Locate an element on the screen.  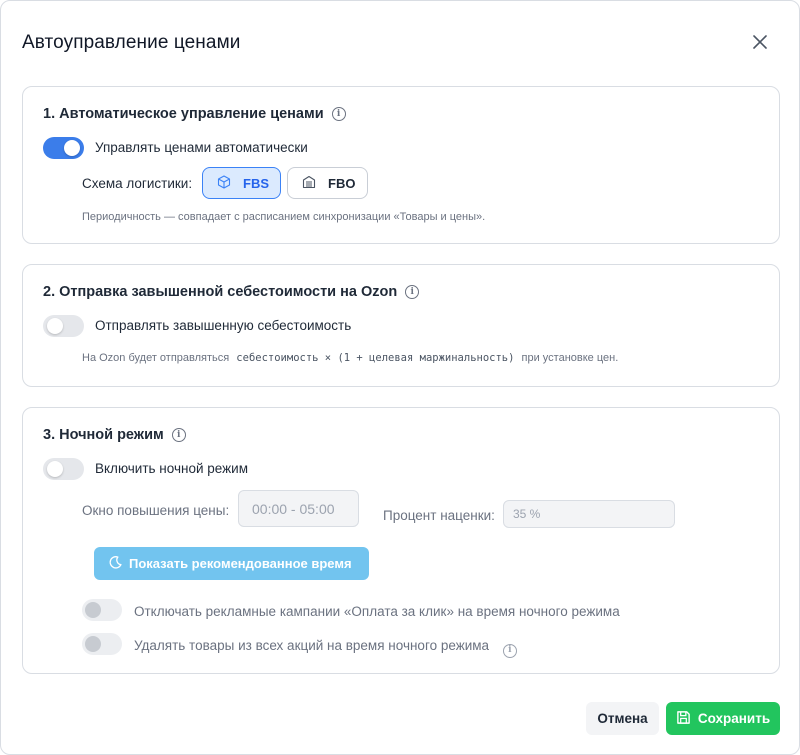
section-auto-pricing-header: 1. Автоматическое управление ценами i is located at coordinates (194, 114).